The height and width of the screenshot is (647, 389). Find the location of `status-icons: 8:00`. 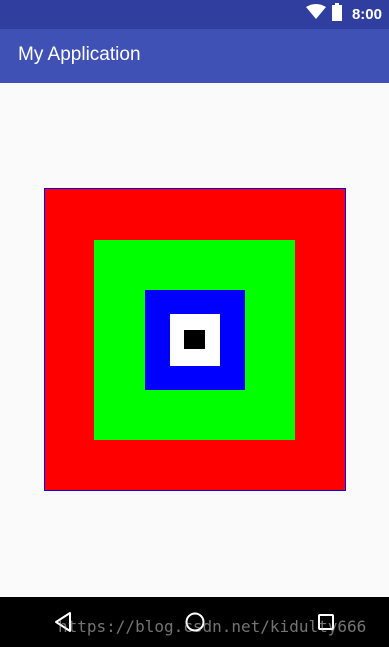

status-icons: 8:00 is located at coordinates (343, 14).